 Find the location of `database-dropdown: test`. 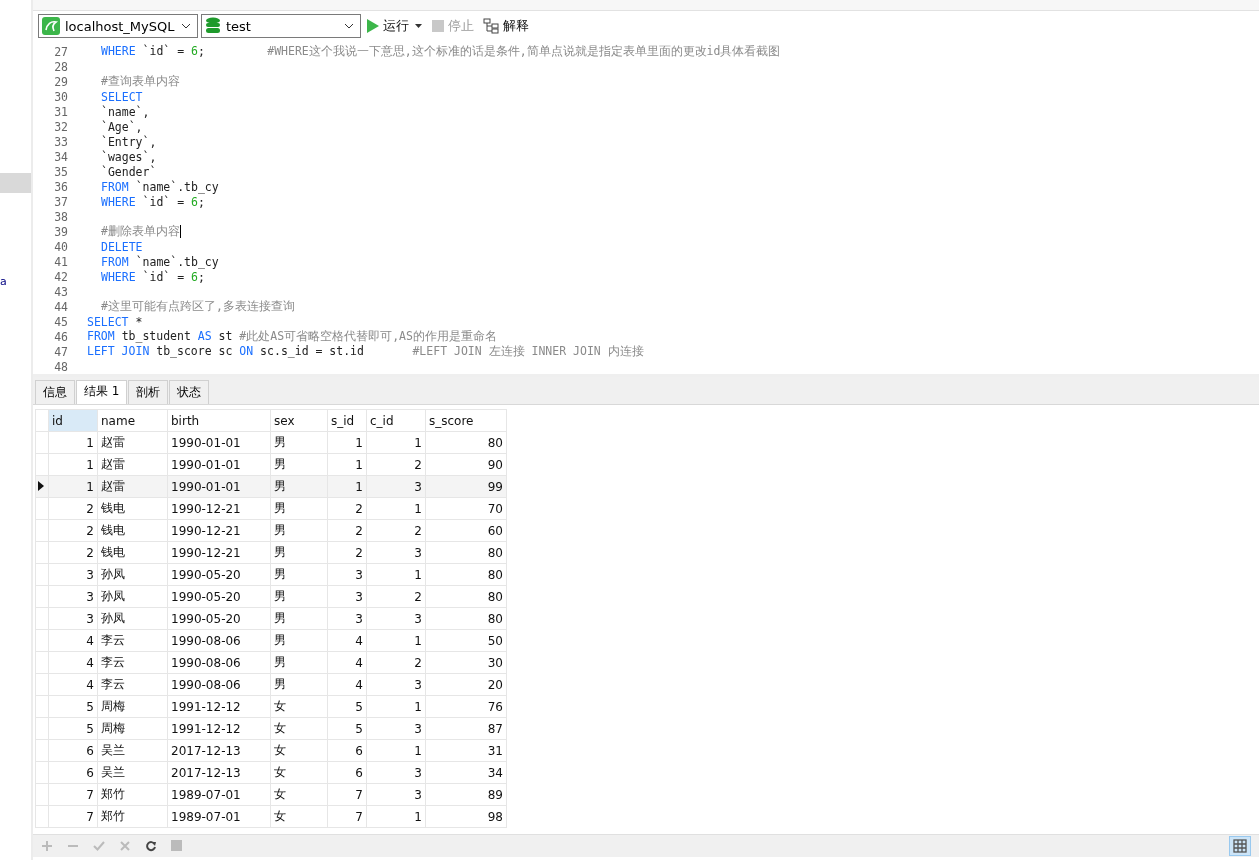

database-dropdown: test is located at coordinates (281, 26).